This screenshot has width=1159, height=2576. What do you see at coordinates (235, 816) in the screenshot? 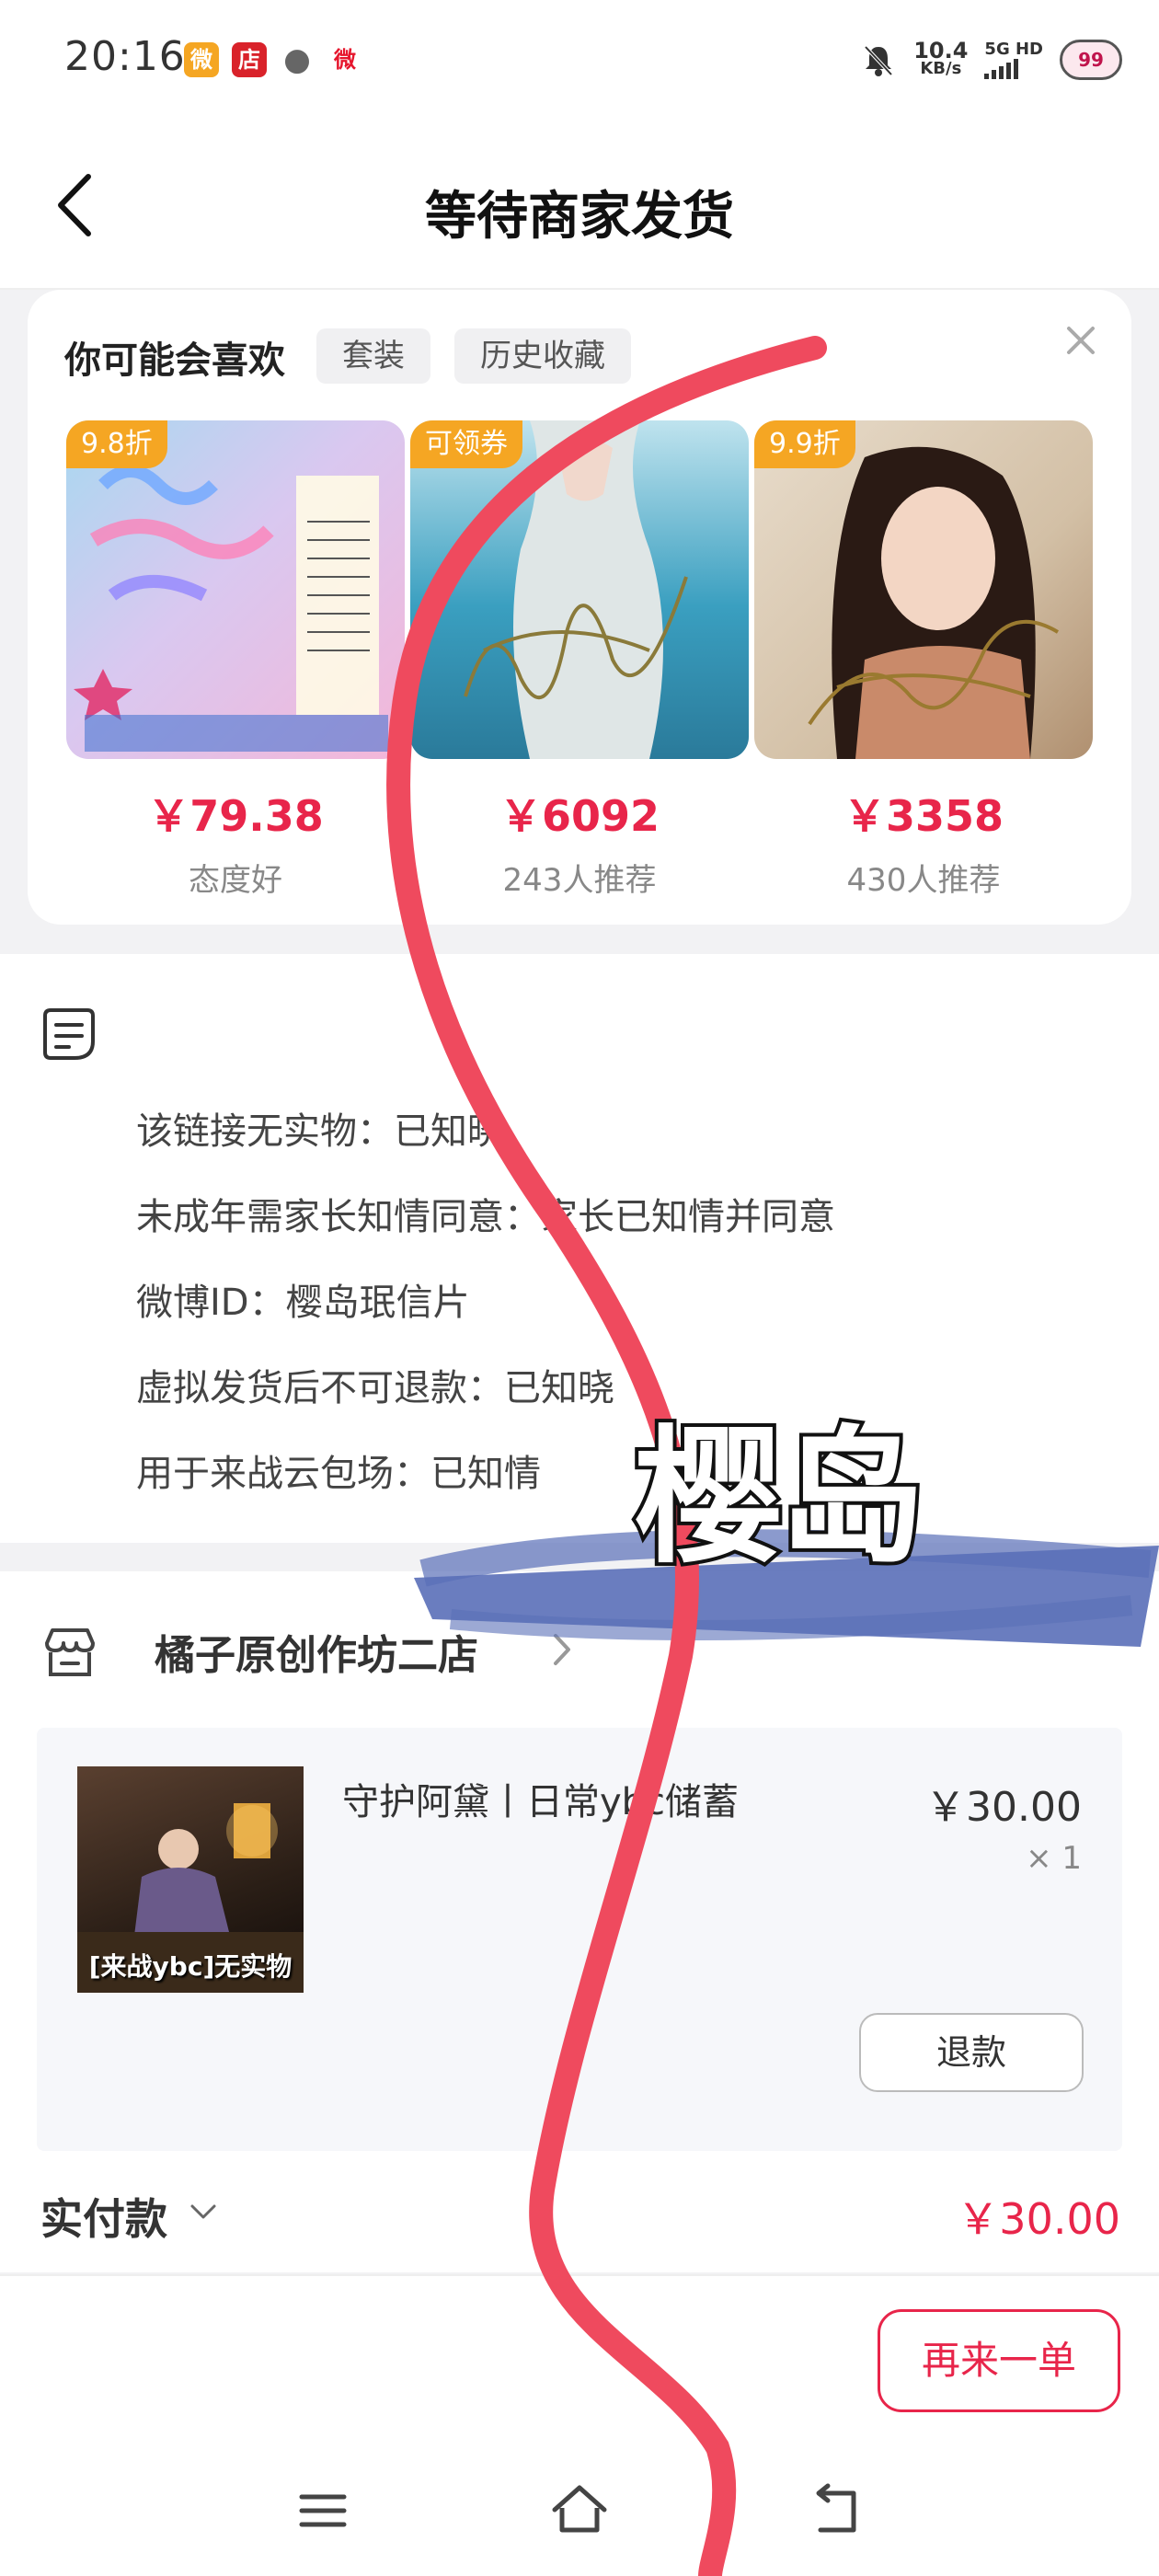
I see `product-price: ￥79.38` at bounding box center [235, 816].